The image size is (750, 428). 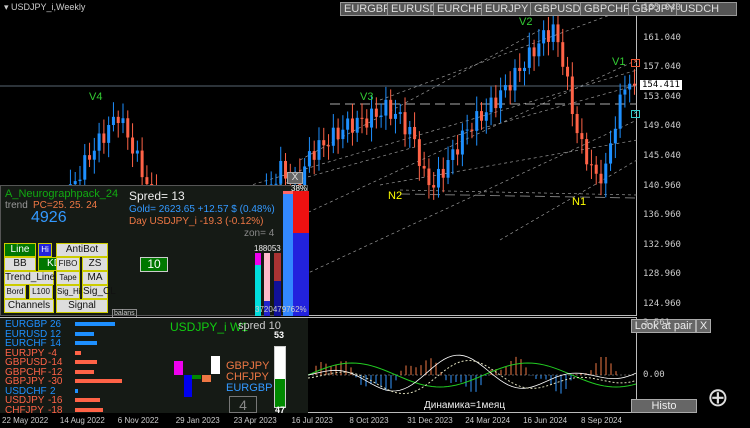 I want to click on btn-ma: MA, so click(x=95, y=278).